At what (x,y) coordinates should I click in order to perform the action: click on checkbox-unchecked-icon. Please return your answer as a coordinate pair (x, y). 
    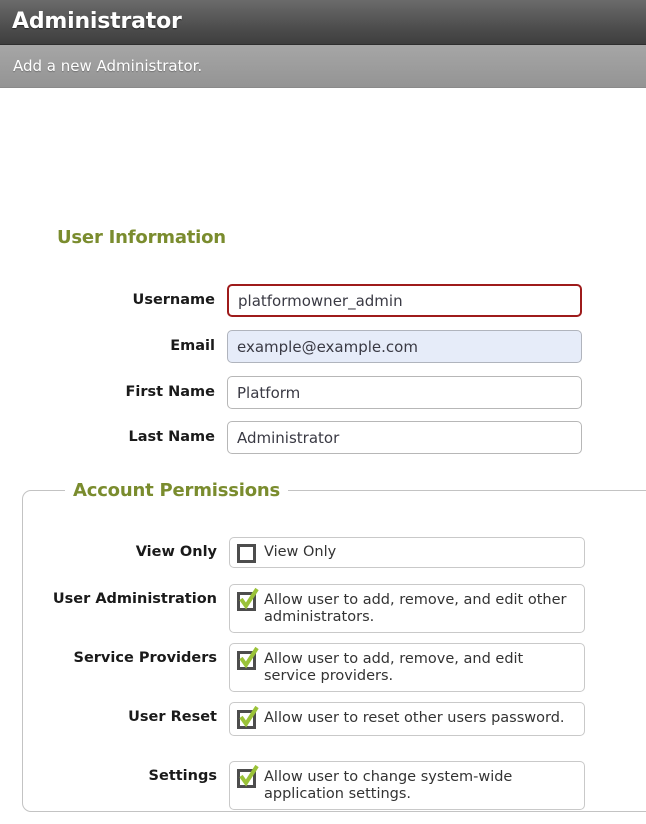
    Looking at the image, I should click on (246, 553).